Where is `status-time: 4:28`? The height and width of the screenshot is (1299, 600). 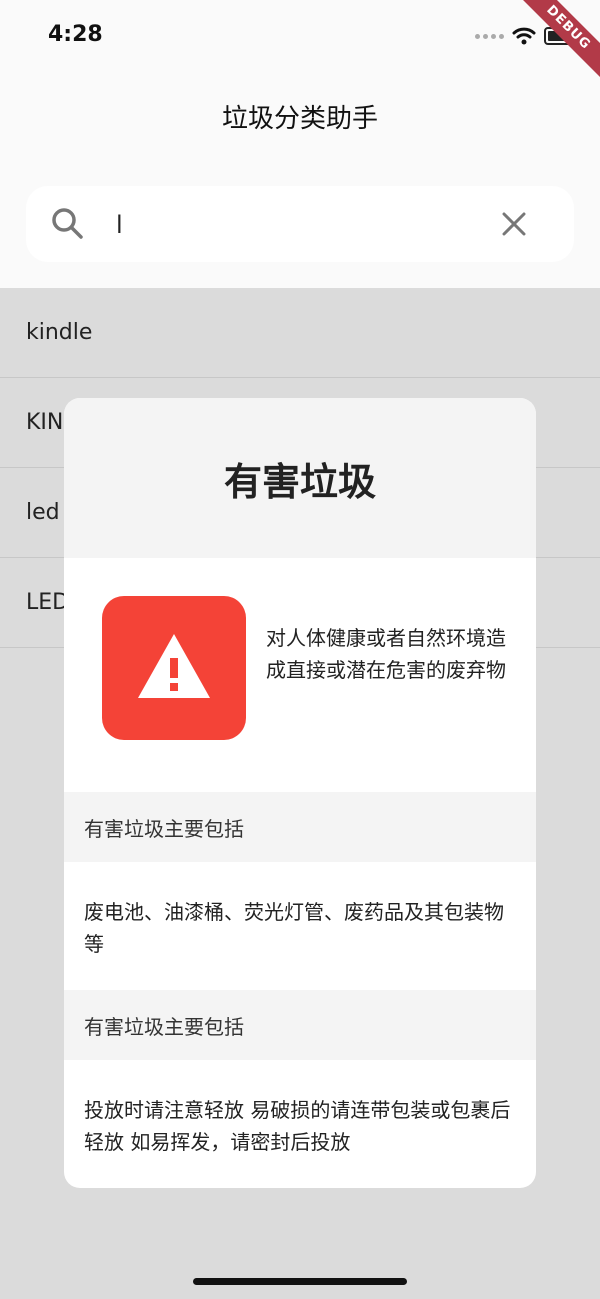 status-time: 4:28 is located at coordinates (75, 34).